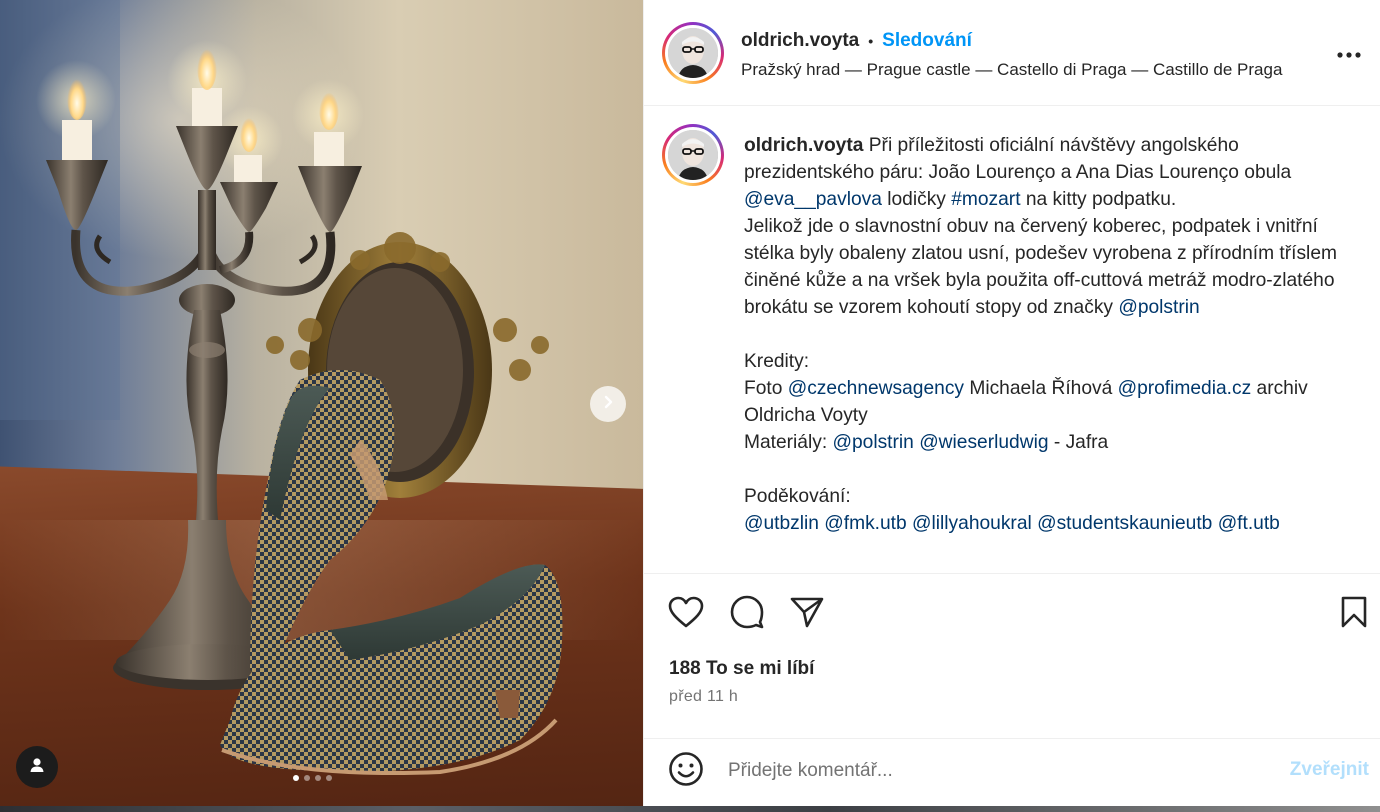 This screenshot has height=812, width=1380. What do you see at coordinates (916, 199) in the screenshot?
I see `caption-text: lodičky` at bounding box center [916, 199].